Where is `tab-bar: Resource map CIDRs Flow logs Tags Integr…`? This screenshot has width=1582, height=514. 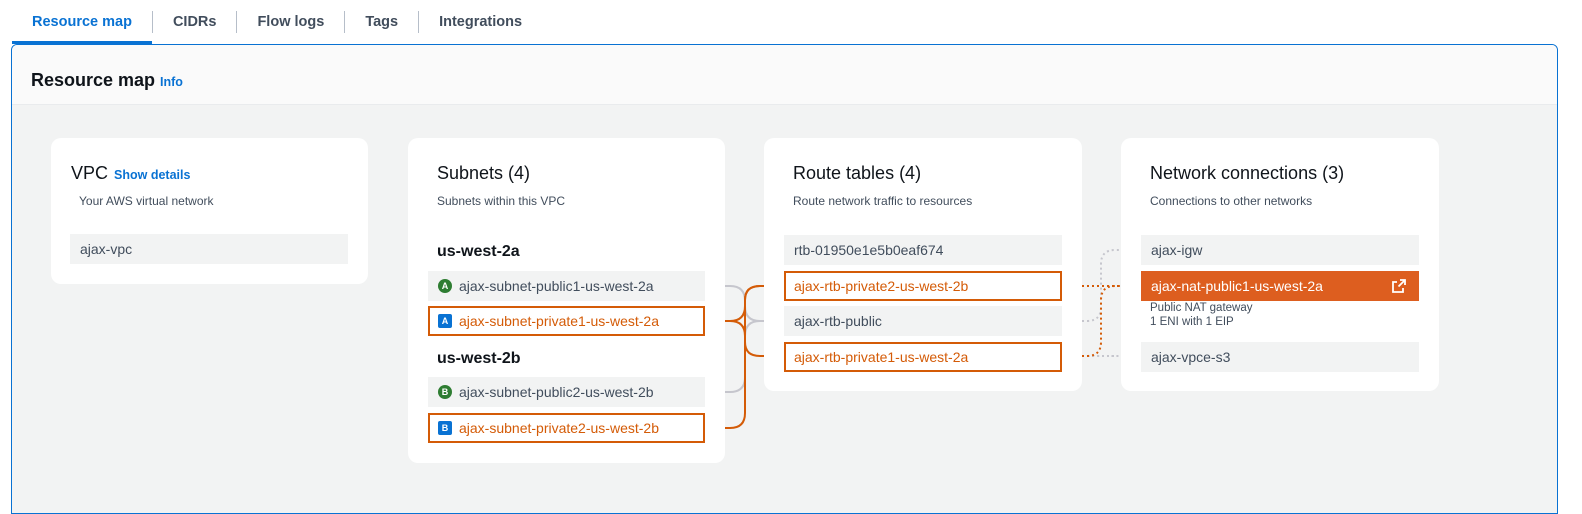 tab-bar: Resource map CIDRs Flow logs Tags Integr… is located at coordinates (792, 22).